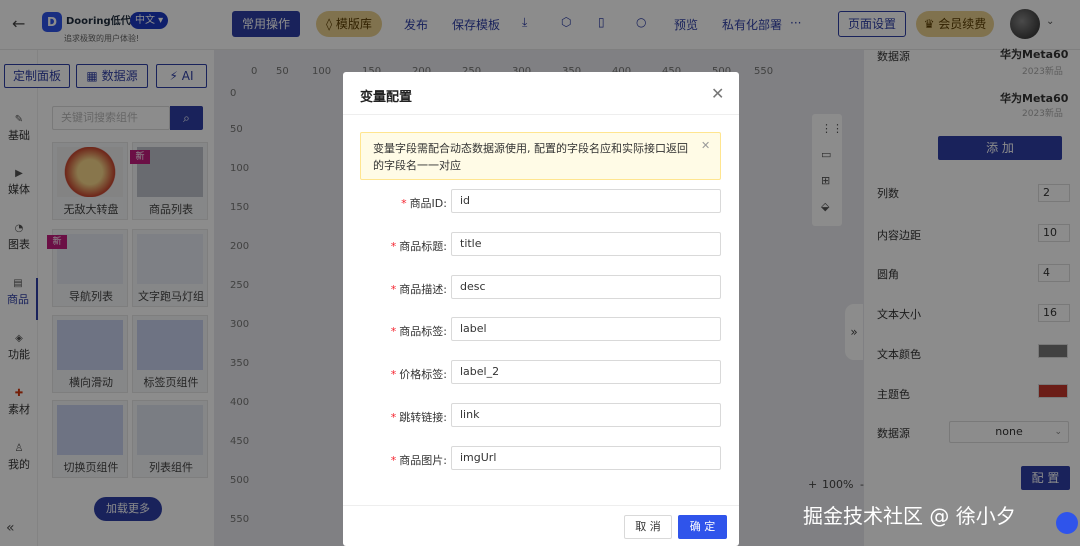 The height and width of the screenshot is (546, 1080). What do you see at coordinates (717, 93) in the screenshot?
I see `close-icon: ✕` at bounding box center [717, 93].